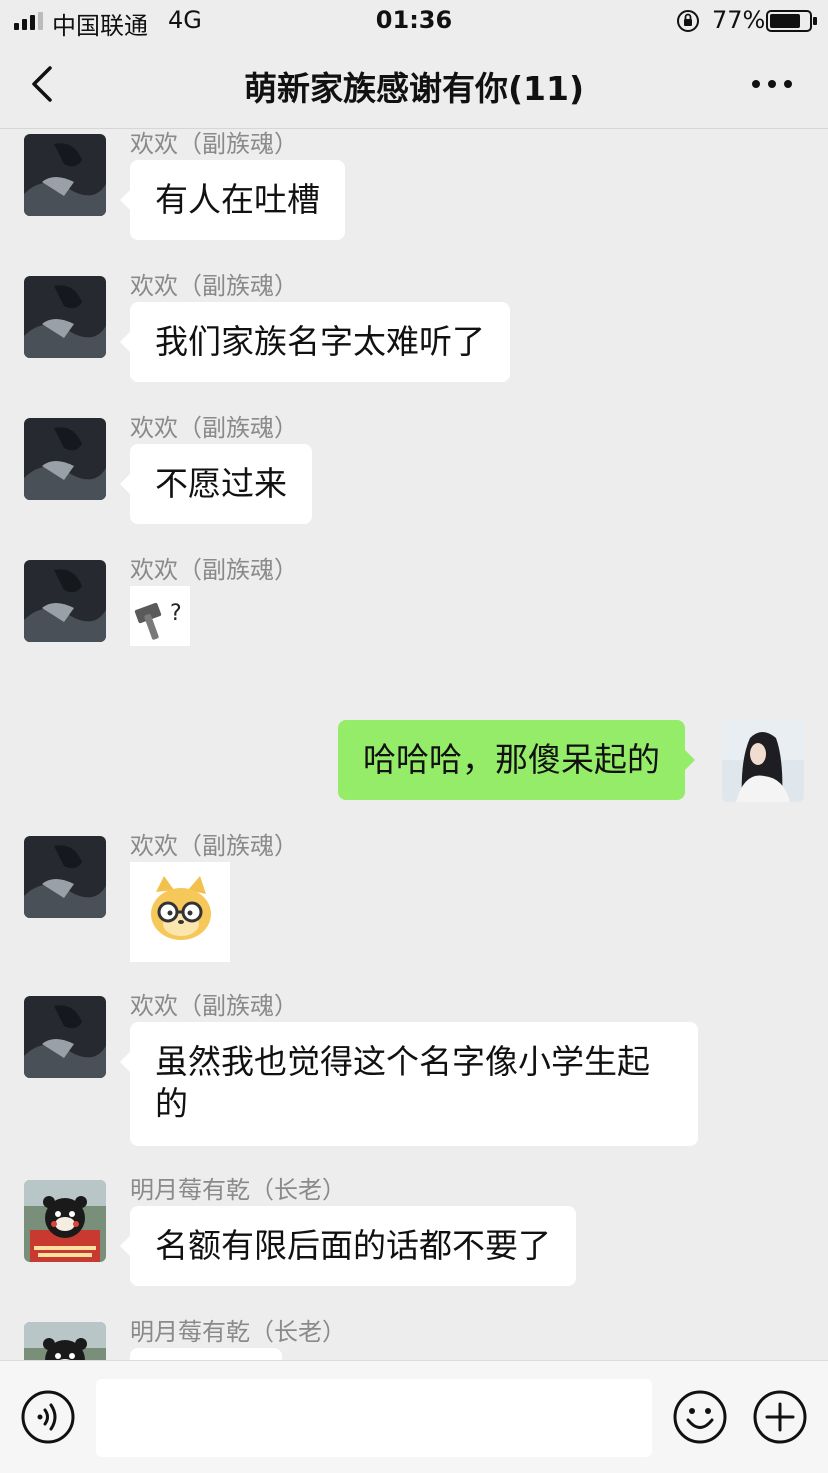  Describe the element at coordinates (409, 1084) in the screenshot. I see `message-bubble: 虽然我也觉得这个名字像小学生起 的` at that location.